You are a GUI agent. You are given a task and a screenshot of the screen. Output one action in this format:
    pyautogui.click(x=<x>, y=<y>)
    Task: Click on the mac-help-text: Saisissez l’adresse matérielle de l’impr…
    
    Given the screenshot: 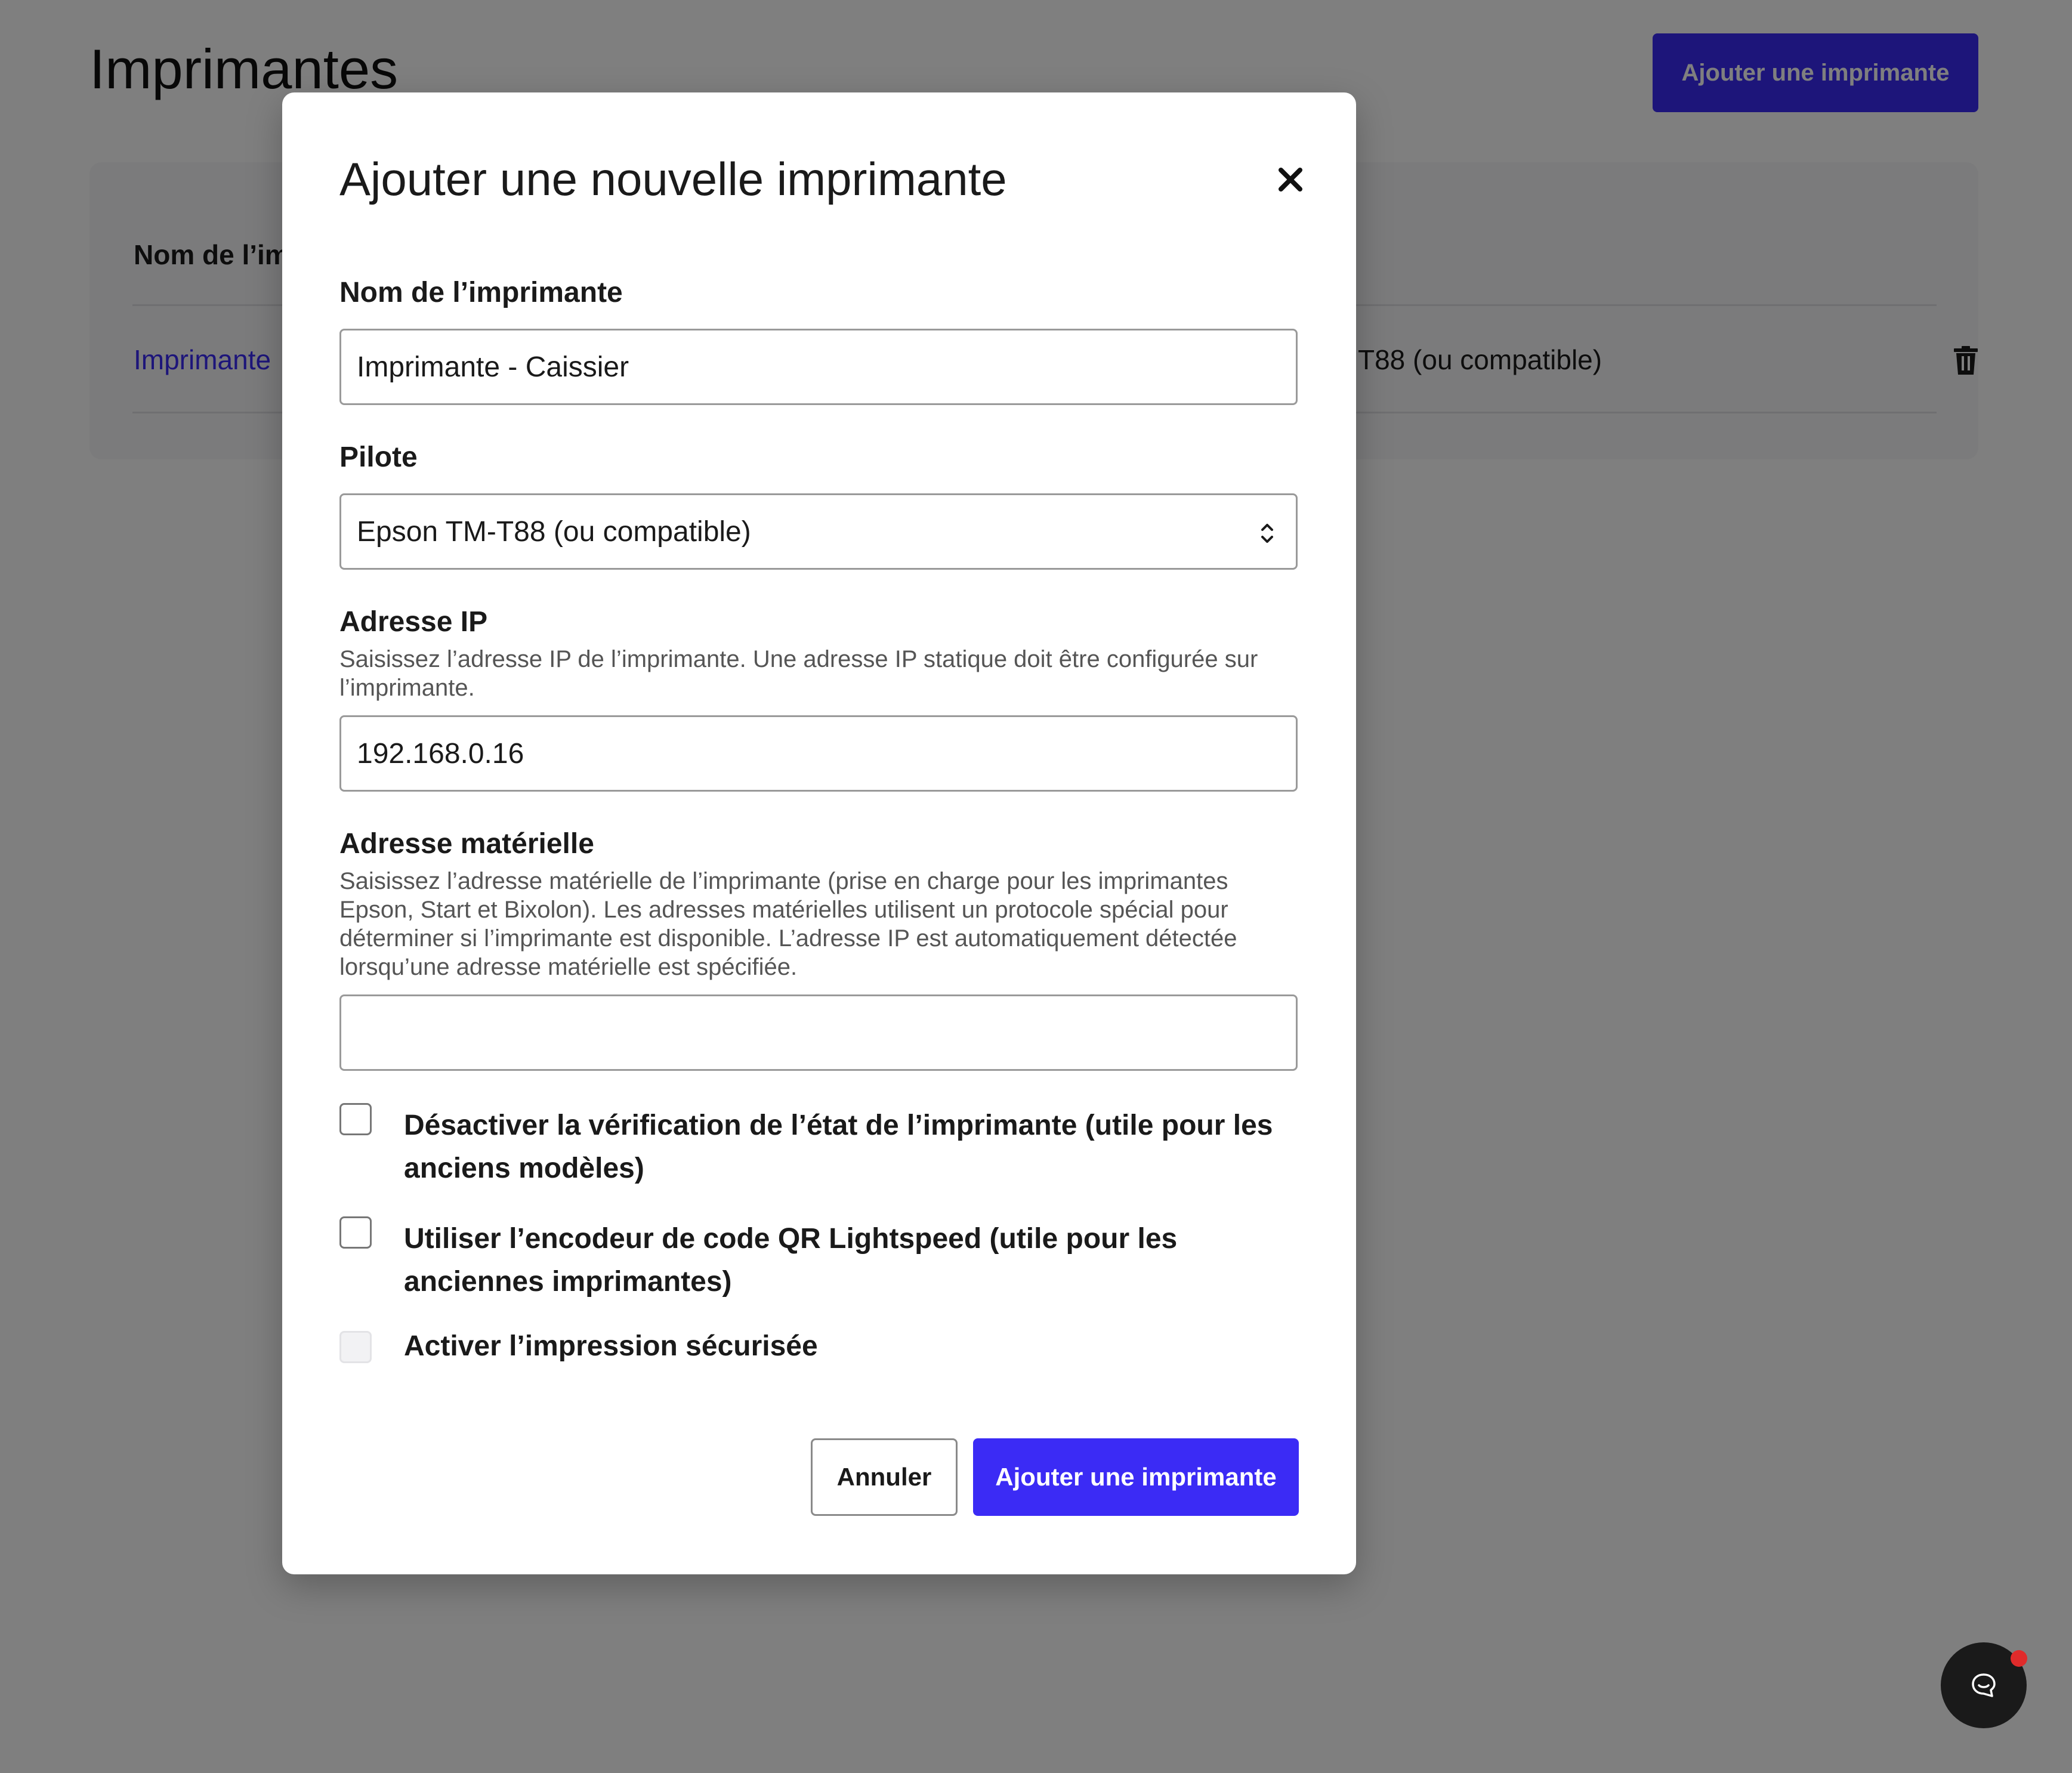 What is the action you would take?
    pyautogui.click(x=788, y=924)
    